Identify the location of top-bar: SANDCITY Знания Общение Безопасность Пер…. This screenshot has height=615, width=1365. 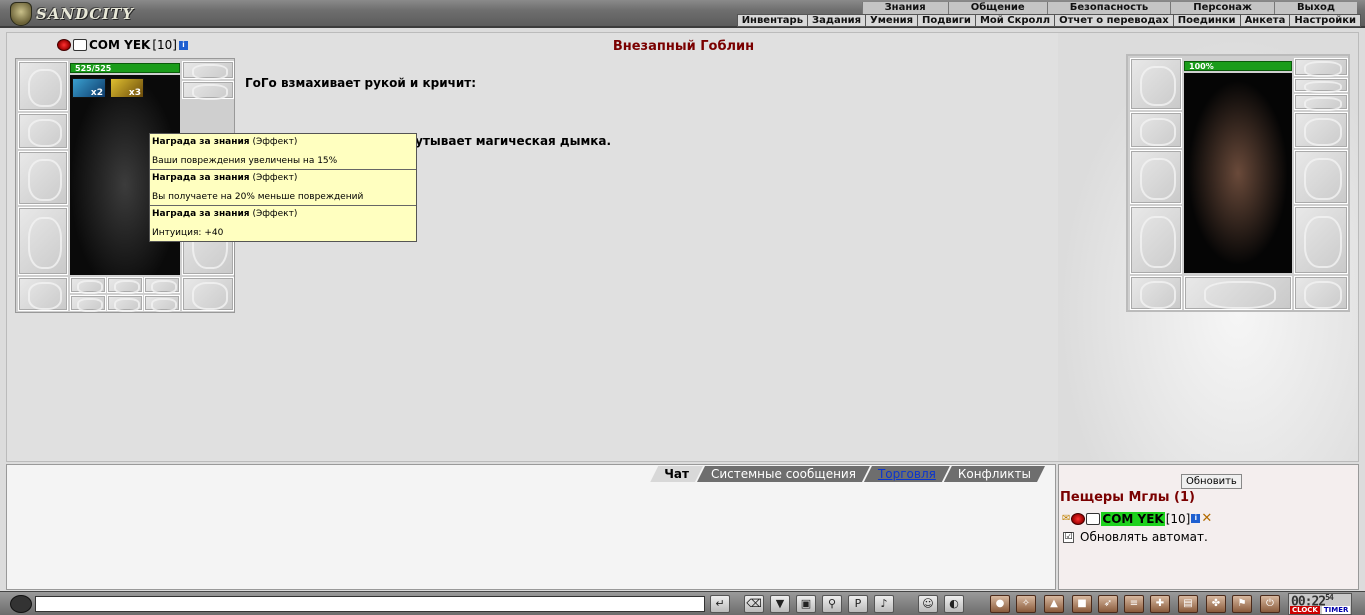
(682, 14).